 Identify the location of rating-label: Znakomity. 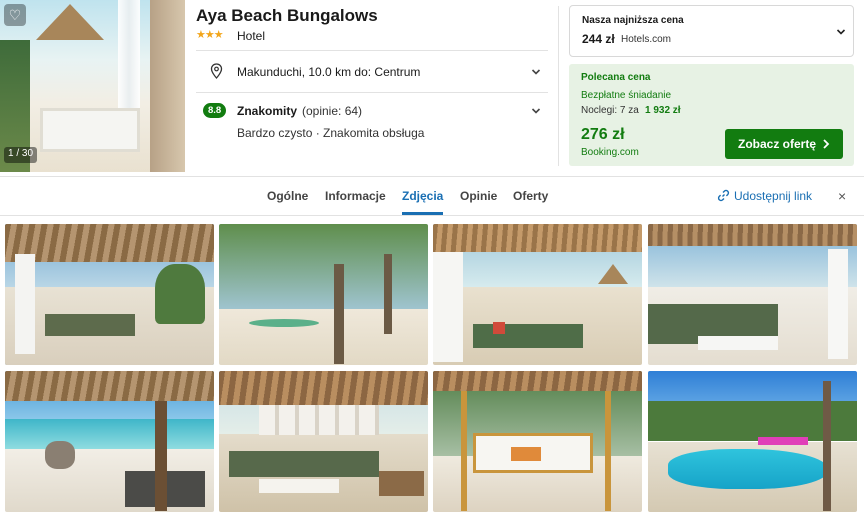
(267, 111).